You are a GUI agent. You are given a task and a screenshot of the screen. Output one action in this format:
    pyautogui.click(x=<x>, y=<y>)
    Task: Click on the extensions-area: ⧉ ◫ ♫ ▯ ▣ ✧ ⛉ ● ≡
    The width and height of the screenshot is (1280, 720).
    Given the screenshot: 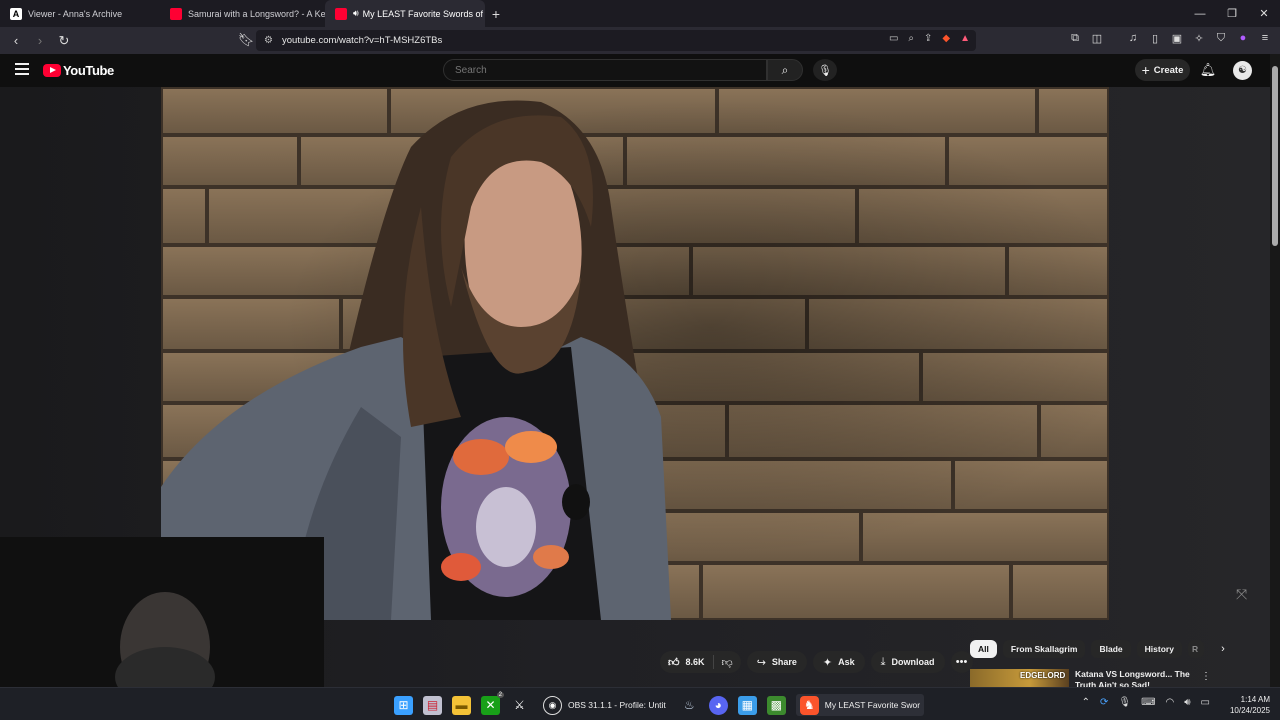 What is the action you would take?
    pyautogui.click(x=1170, y=38)
    